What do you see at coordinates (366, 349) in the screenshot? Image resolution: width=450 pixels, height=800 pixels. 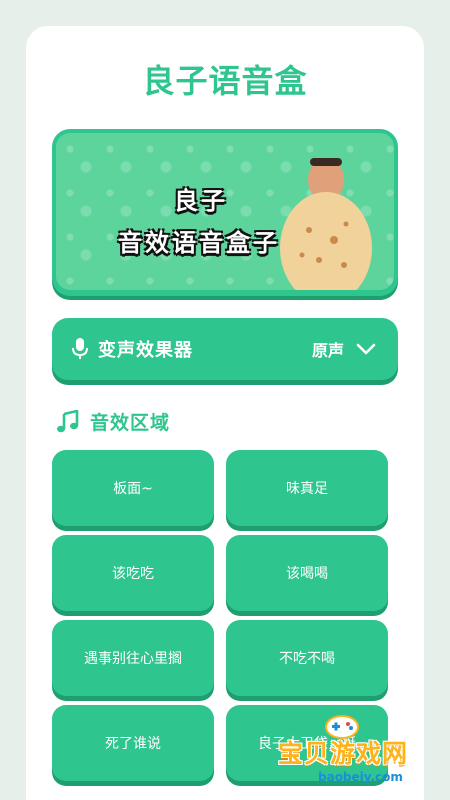 I see `chevron-down-icon` at bounding box center [366, 349].